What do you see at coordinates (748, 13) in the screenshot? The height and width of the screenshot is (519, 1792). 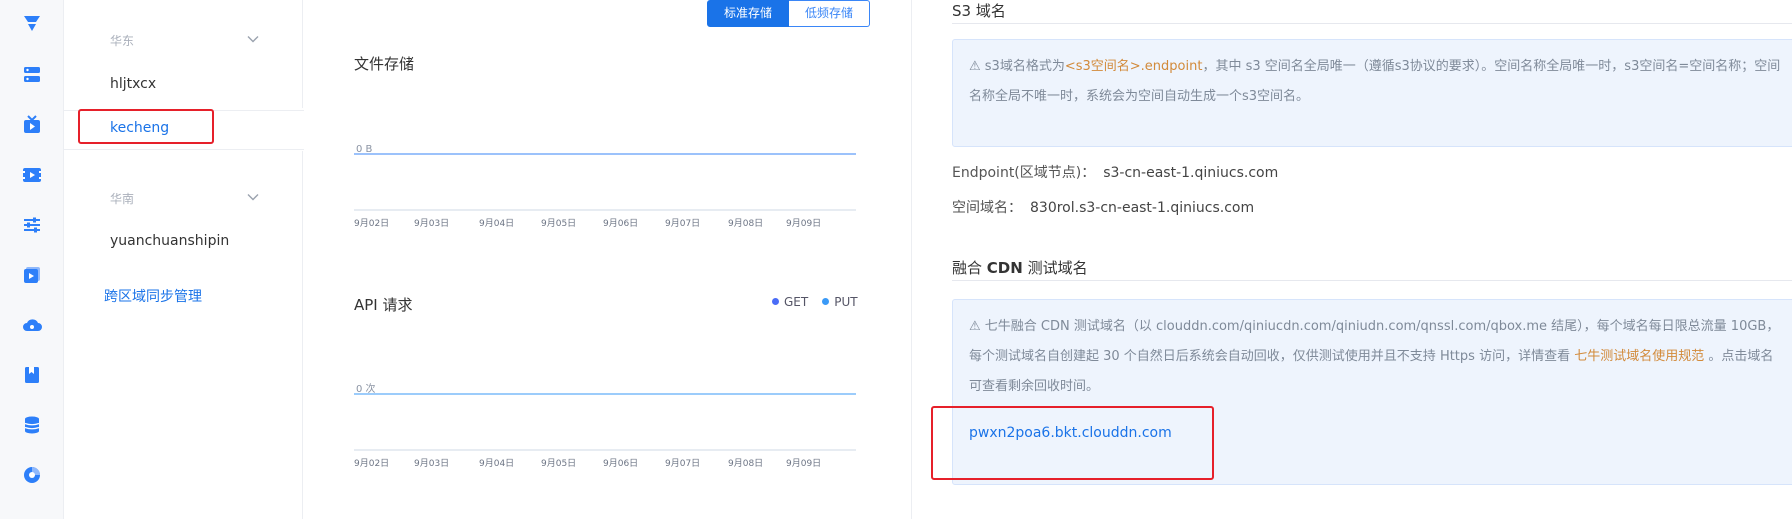 I see `standard-storage-button: 标准存储` at bounding box center [748, 13].